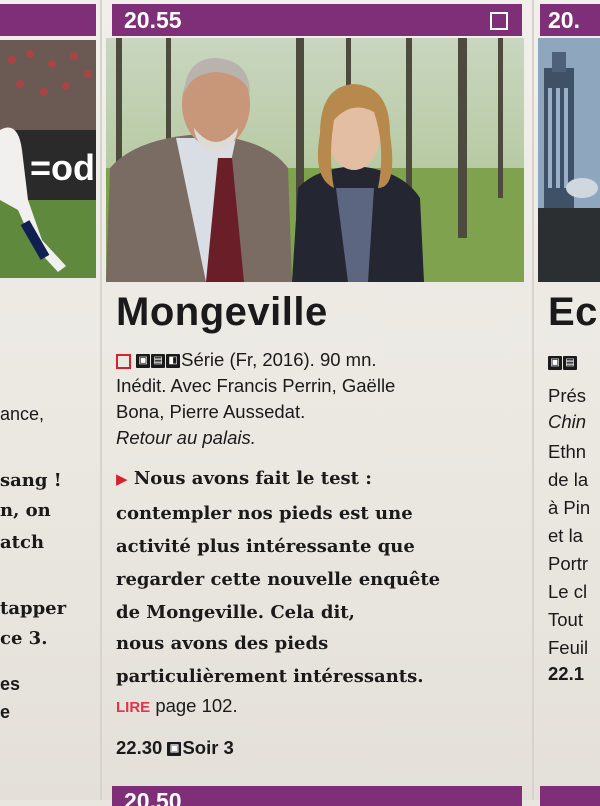  I want to click on right-line-9: Tout, so click(565, 619).